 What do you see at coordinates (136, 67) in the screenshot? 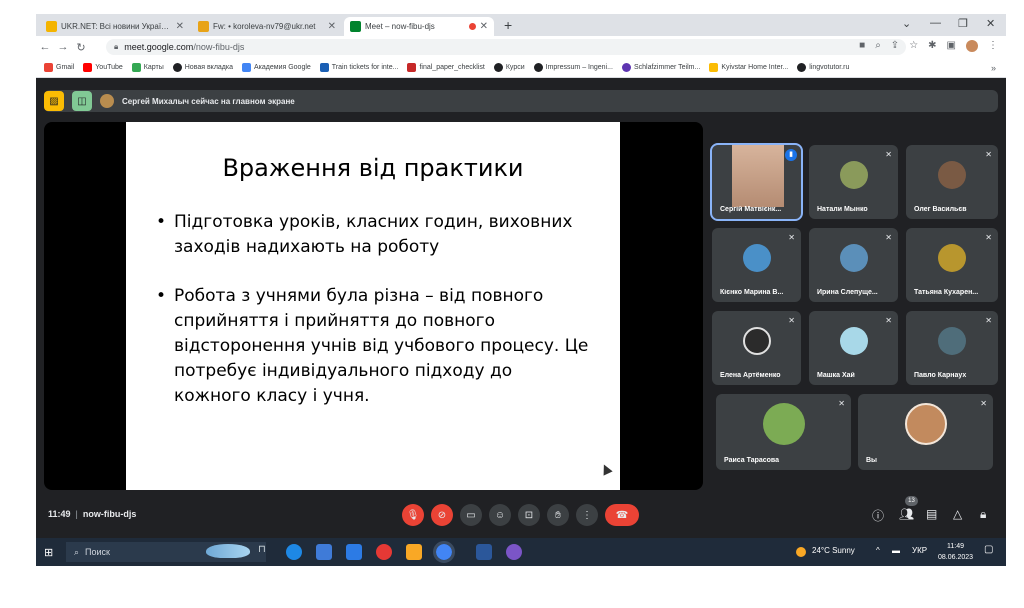
I see `maps-icon` at bounding box center [136, 67].